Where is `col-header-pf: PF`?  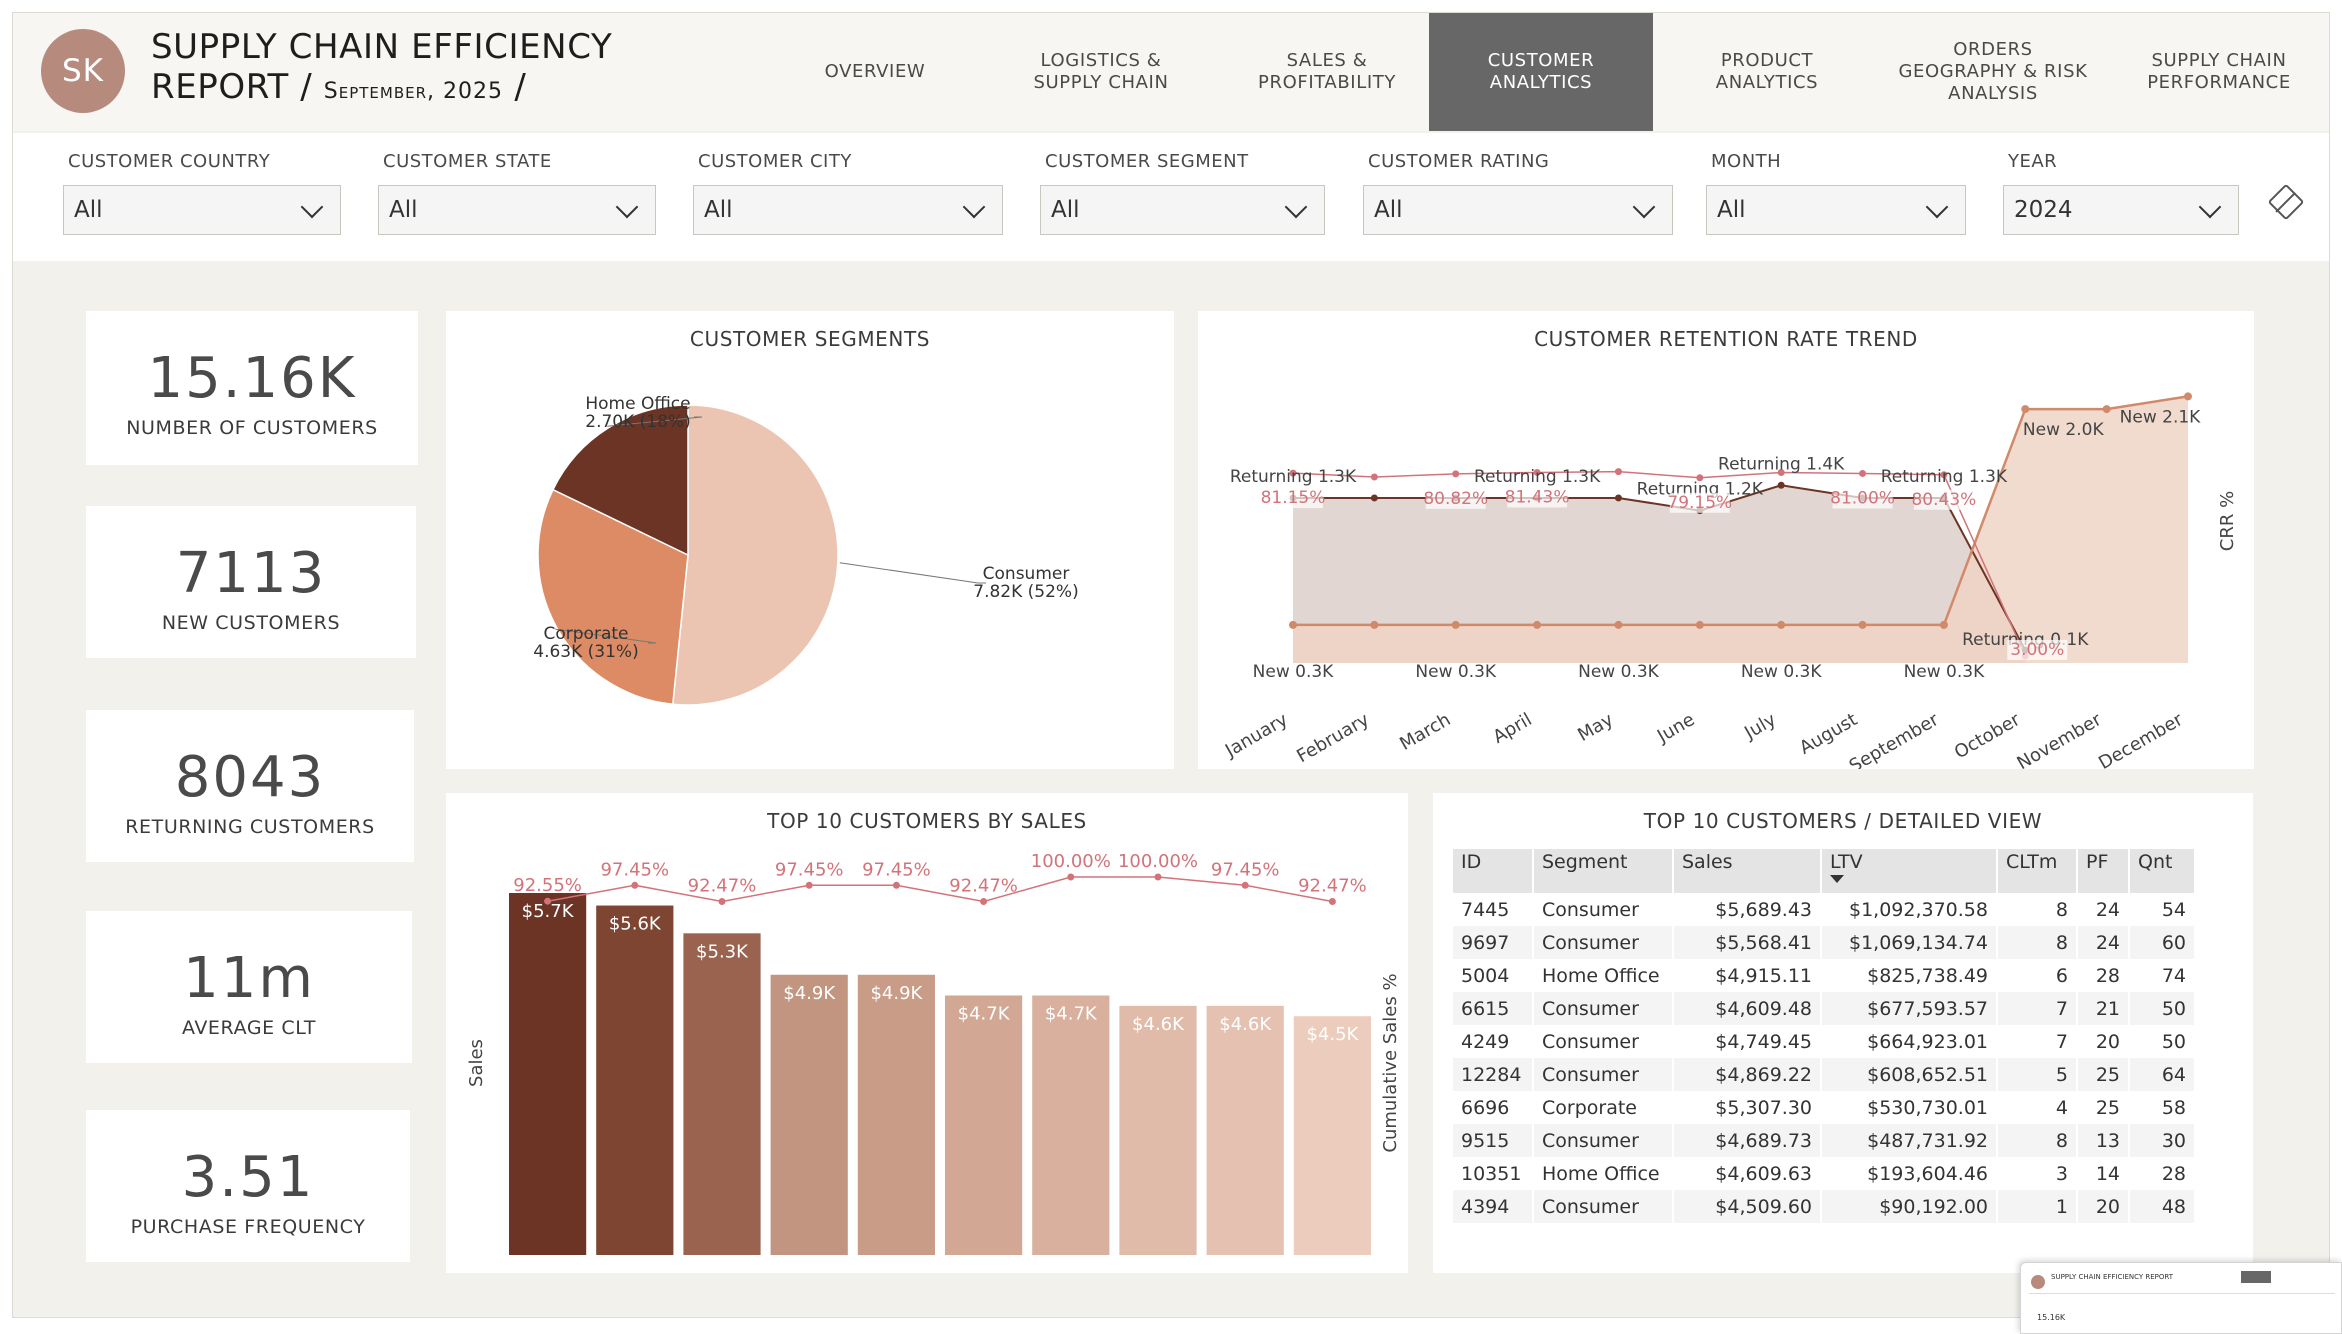
col-header-pf: PF is located at coordinates (2103, 871).